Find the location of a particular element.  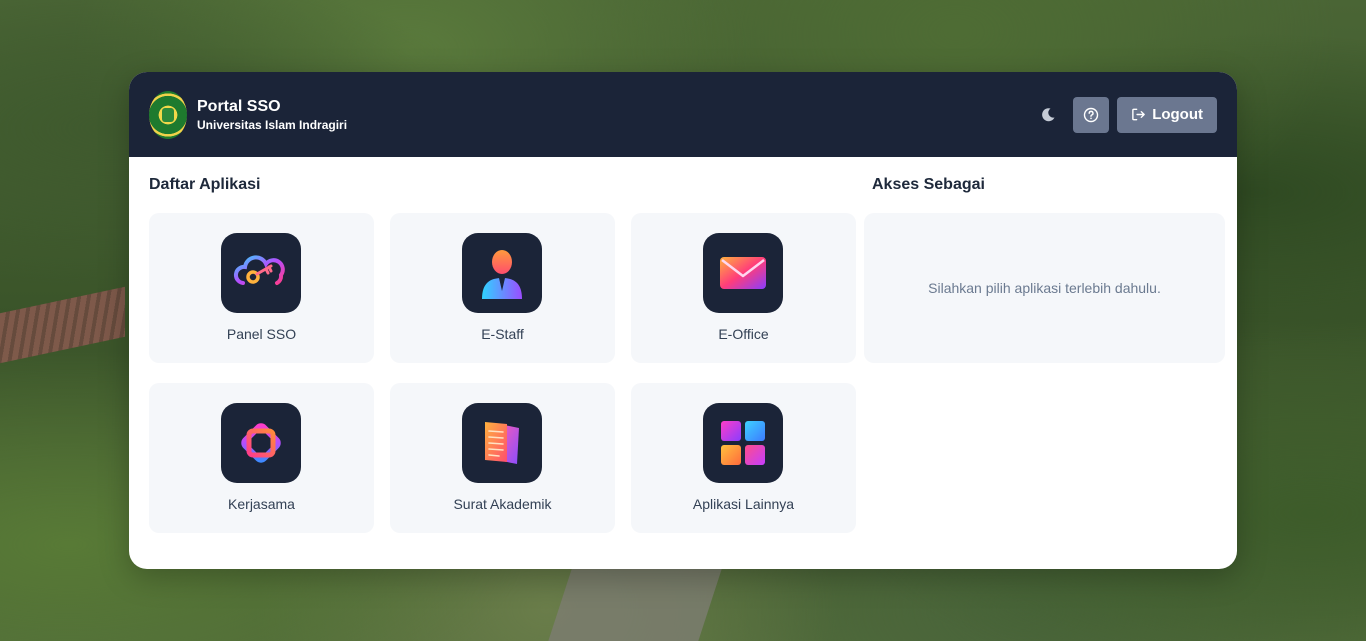

help-circle-icon is located at coordinates (1091, 114).